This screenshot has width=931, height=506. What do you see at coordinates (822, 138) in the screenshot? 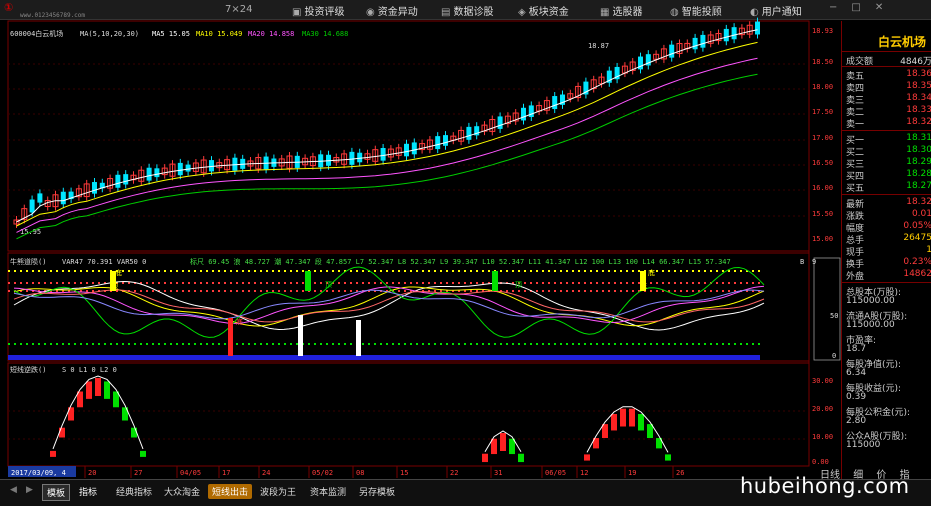
I see `main-y-tick: 17.00` at bounding box center [822, 138].